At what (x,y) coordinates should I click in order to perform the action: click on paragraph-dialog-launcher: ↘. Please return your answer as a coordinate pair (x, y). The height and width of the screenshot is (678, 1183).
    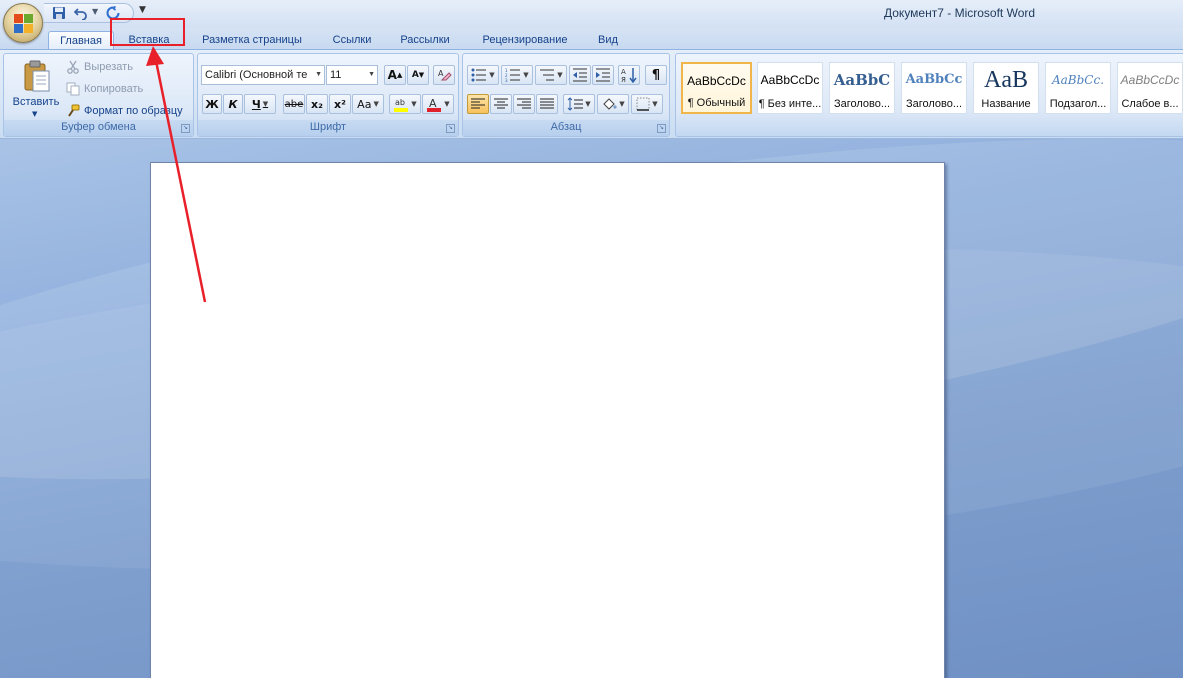
    Looking at the image, I should click on (661, 128).